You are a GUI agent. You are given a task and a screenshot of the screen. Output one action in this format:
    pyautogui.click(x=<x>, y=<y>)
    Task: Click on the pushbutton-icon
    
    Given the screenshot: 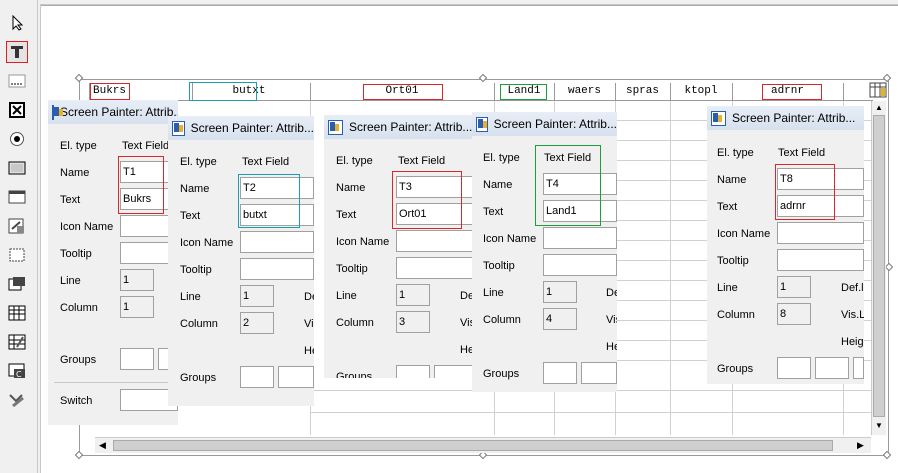 What is the action you would take?
    pyautogui.click(x=17, y=168)
    